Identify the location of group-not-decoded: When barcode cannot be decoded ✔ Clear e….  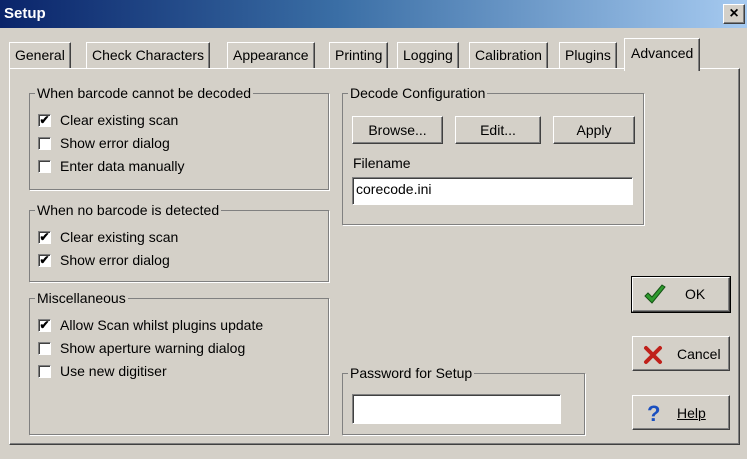
(179, 138).